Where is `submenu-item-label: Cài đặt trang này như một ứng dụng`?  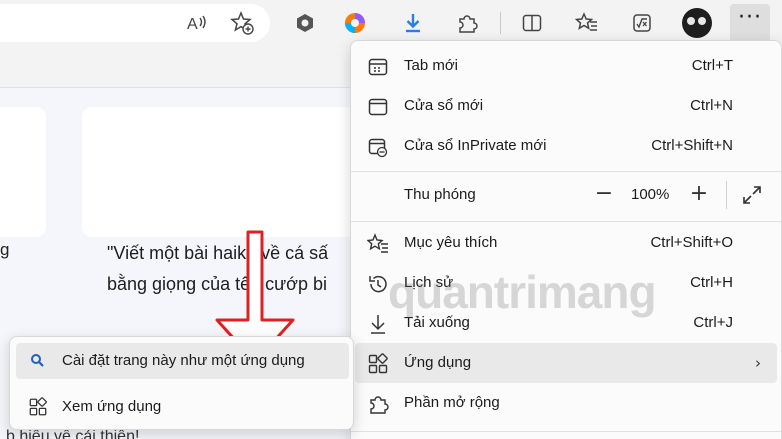 submenu-item-label: Cài đặt trang này như một ứng dụng is located at coordinates (183, 360).